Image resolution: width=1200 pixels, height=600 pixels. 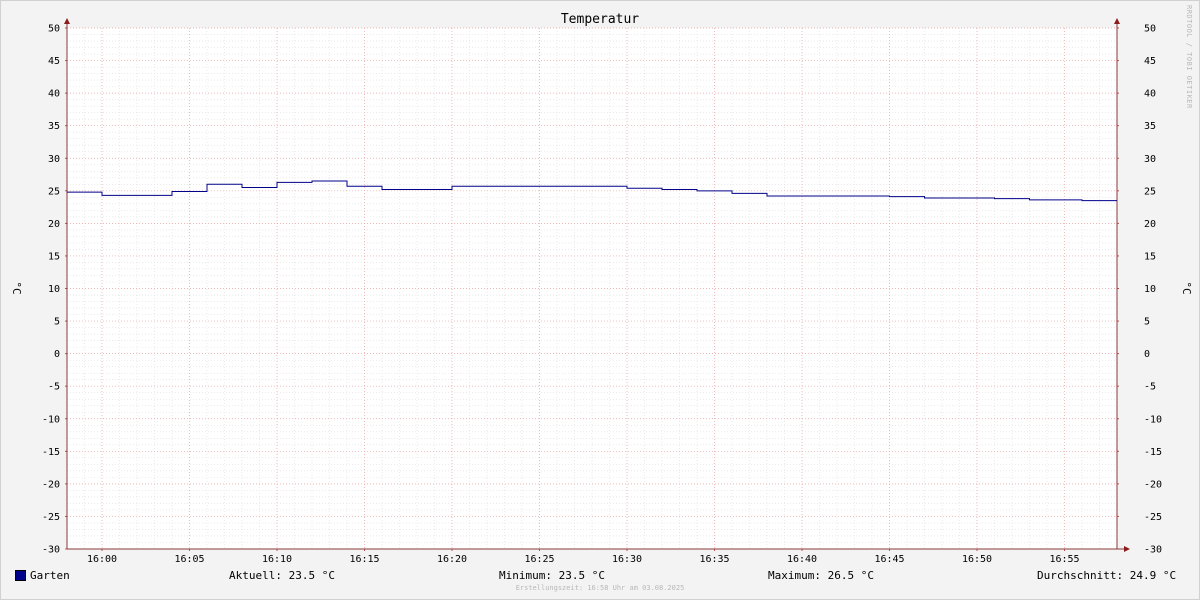 I want to click on y-tick-label-right: 10, so click(x=1150, y=289).